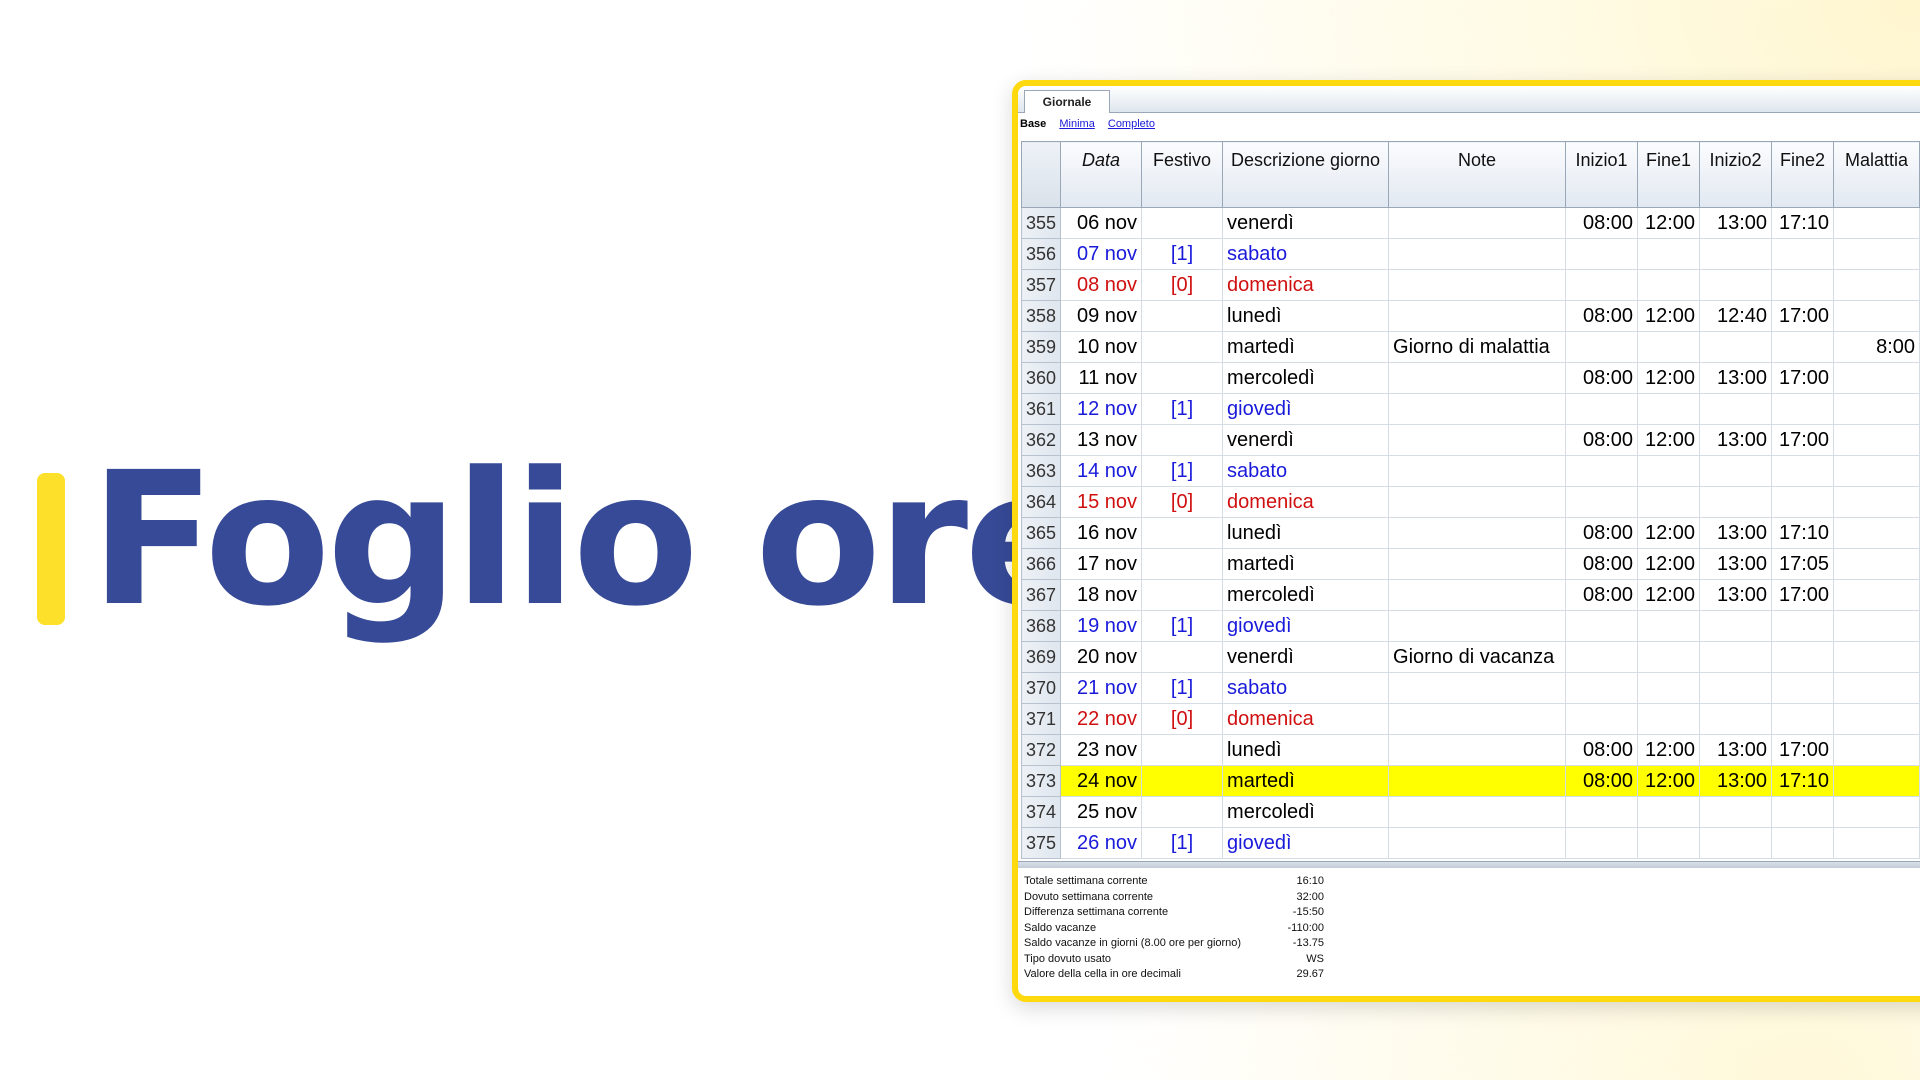  Describe the element at coordinates (1101, 719) in the screenshot. I see `cell-data: 22 nov` at that location.